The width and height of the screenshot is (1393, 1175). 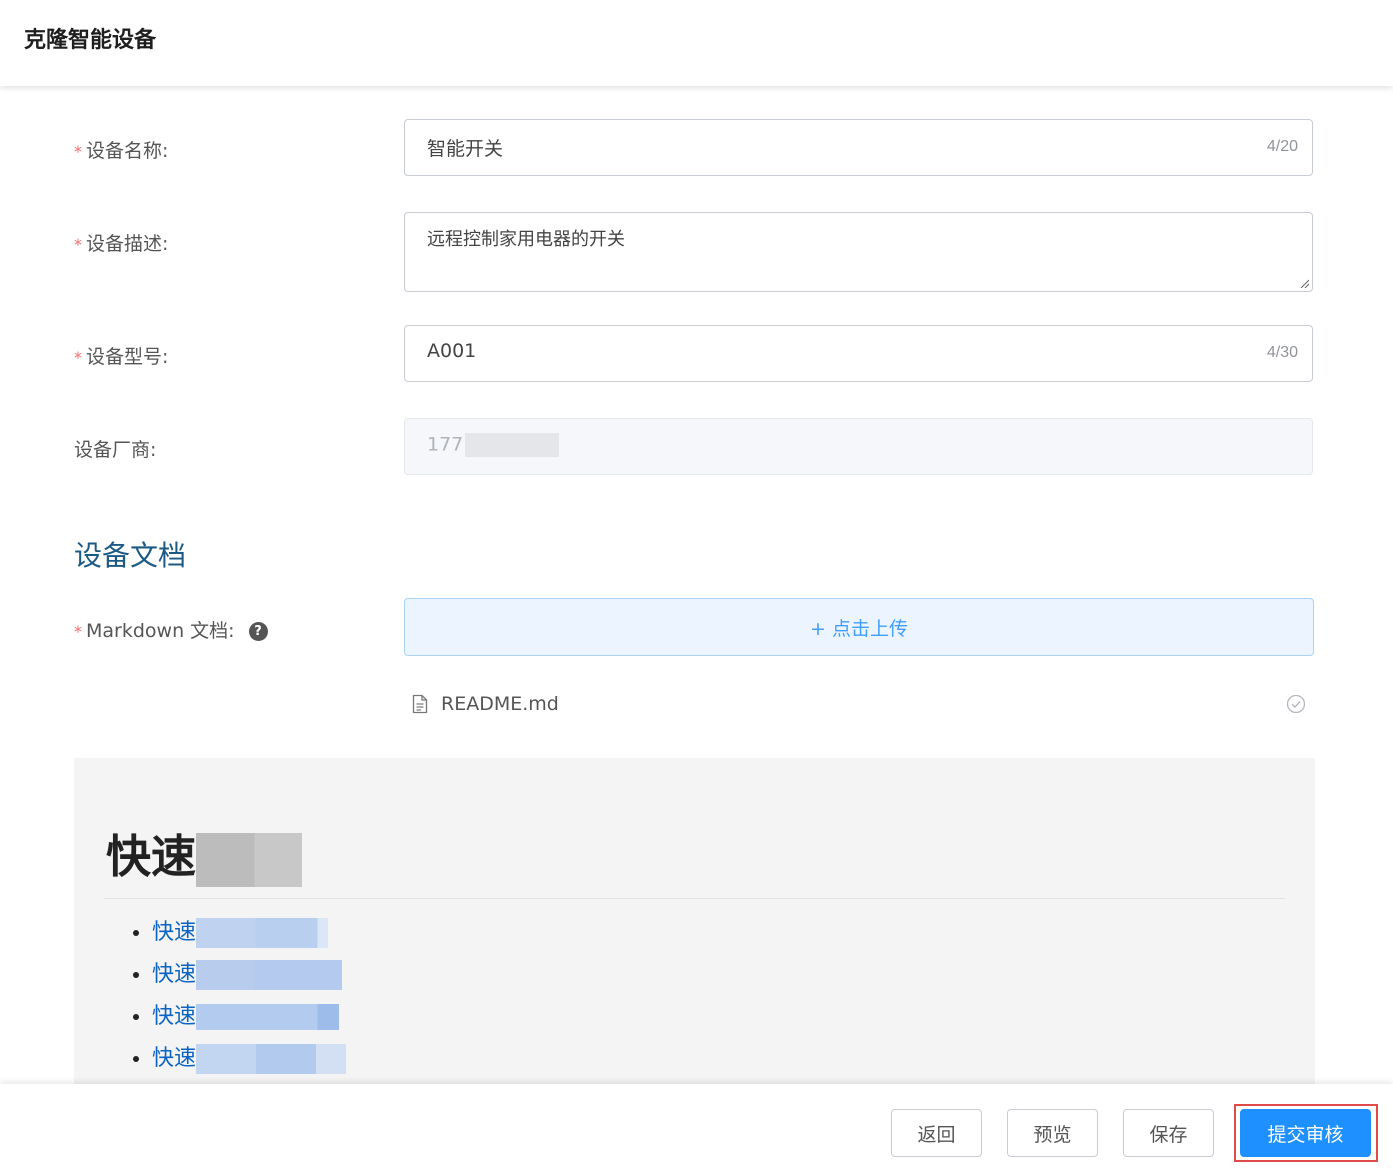 What do you see at coordinates (936, 1133) in the screenshot?
I see `back-button: 返回` at bounding box center [936, 1133].